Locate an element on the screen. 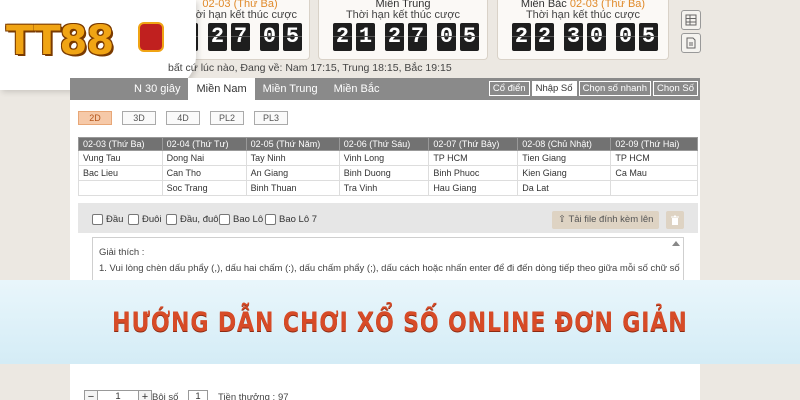 Image resolution: width=800 pixels, height=400 pixels. province-cell: Hau Giang is located at coordinates (473, 188).